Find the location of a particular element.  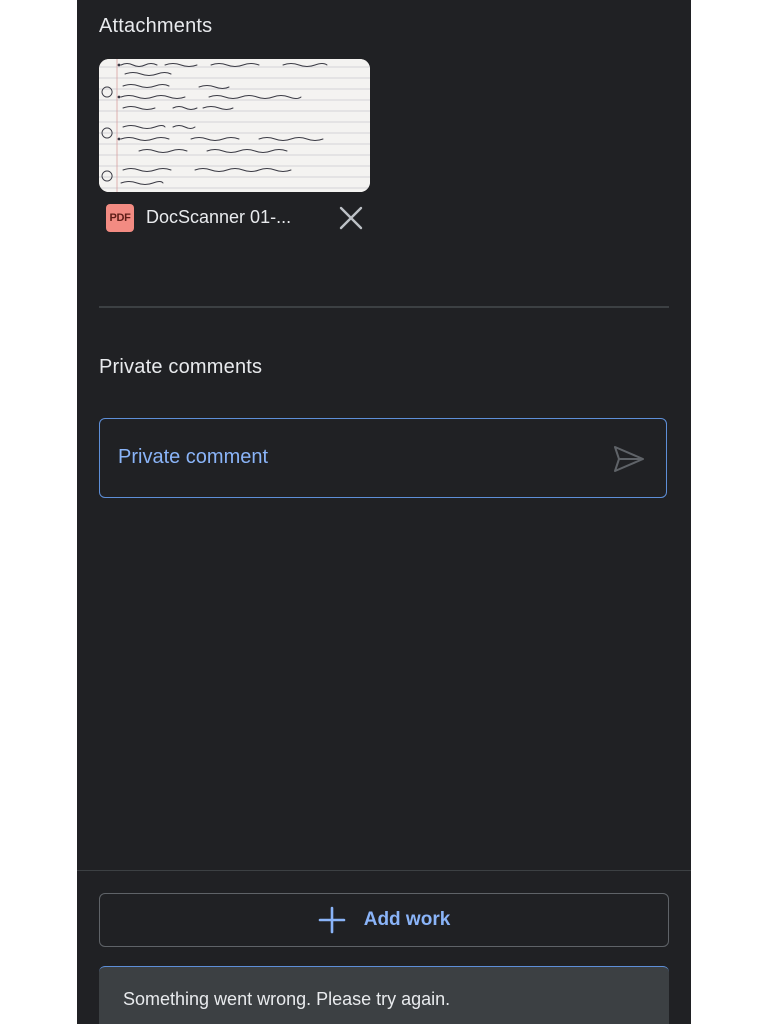

plus-icon is located at coordinates (332, 920).